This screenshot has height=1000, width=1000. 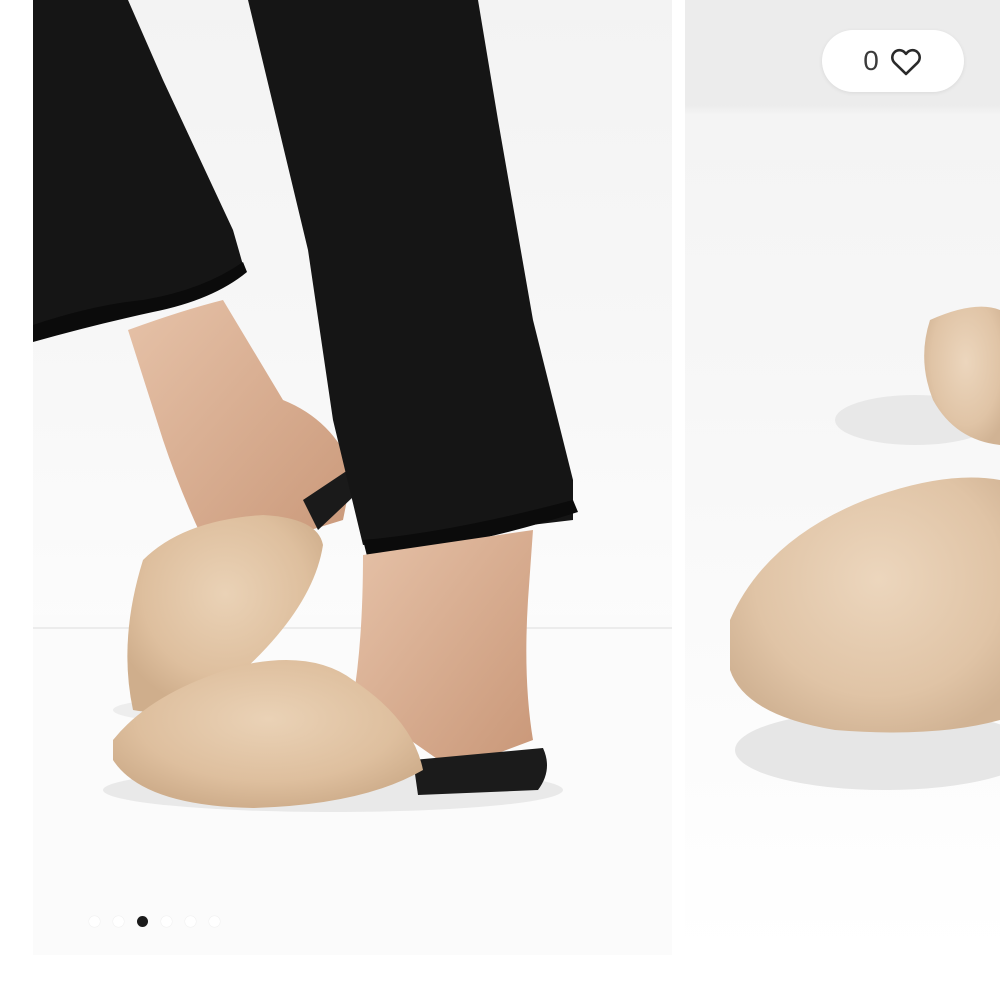 I want to click on gallery-pagination, so click(x=154, y=921).